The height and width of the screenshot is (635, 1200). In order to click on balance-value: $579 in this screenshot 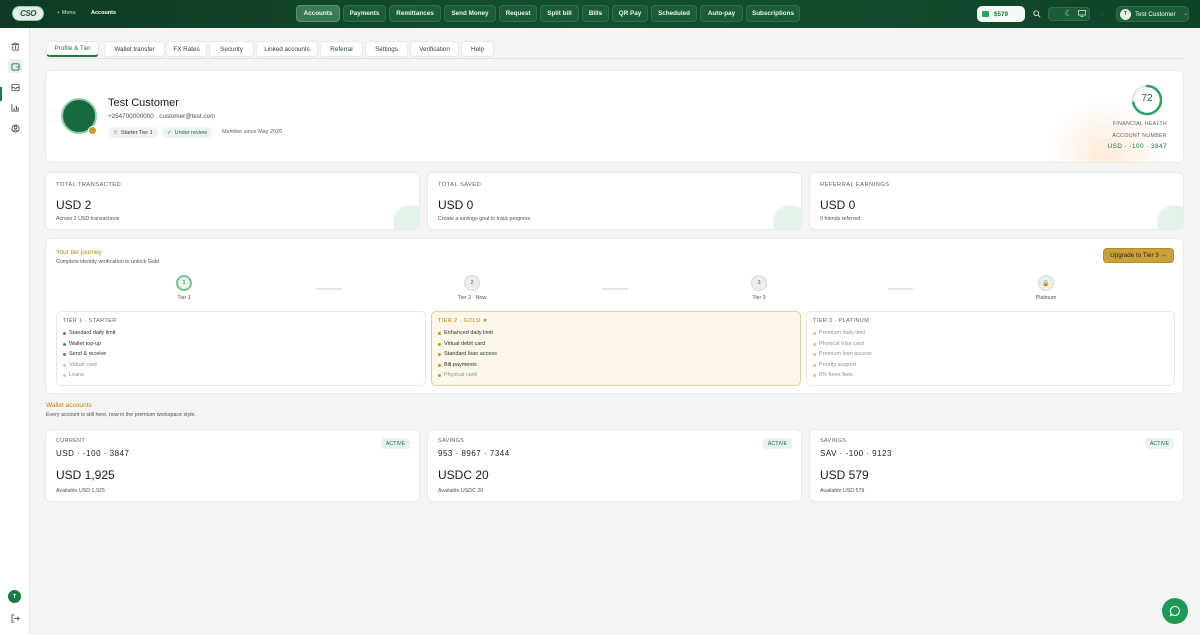, I will do `click(1001, 14)`.